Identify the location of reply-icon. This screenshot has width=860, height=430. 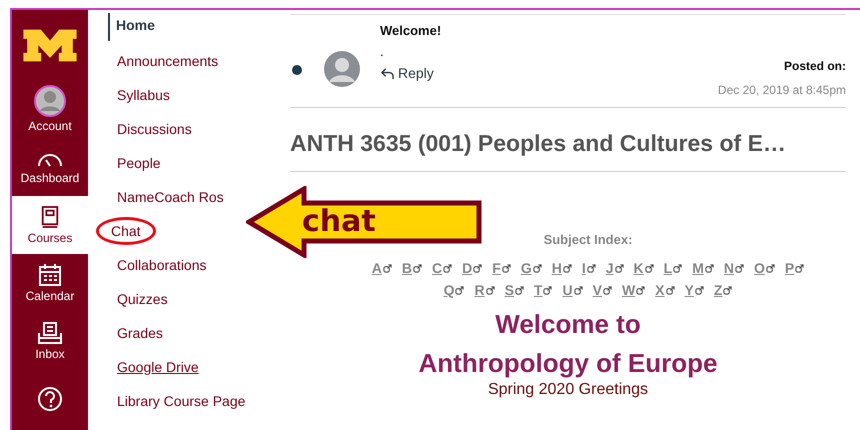
(387, 73).